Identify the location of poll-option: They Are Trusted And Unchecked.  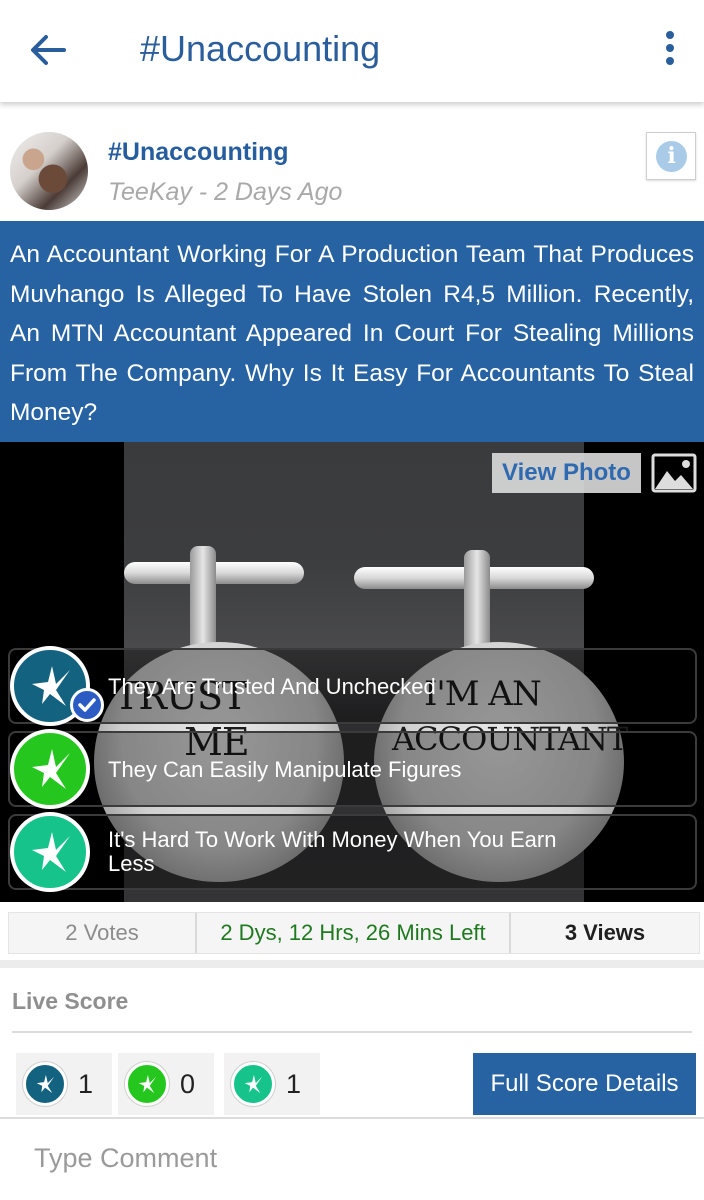
(352, 686).